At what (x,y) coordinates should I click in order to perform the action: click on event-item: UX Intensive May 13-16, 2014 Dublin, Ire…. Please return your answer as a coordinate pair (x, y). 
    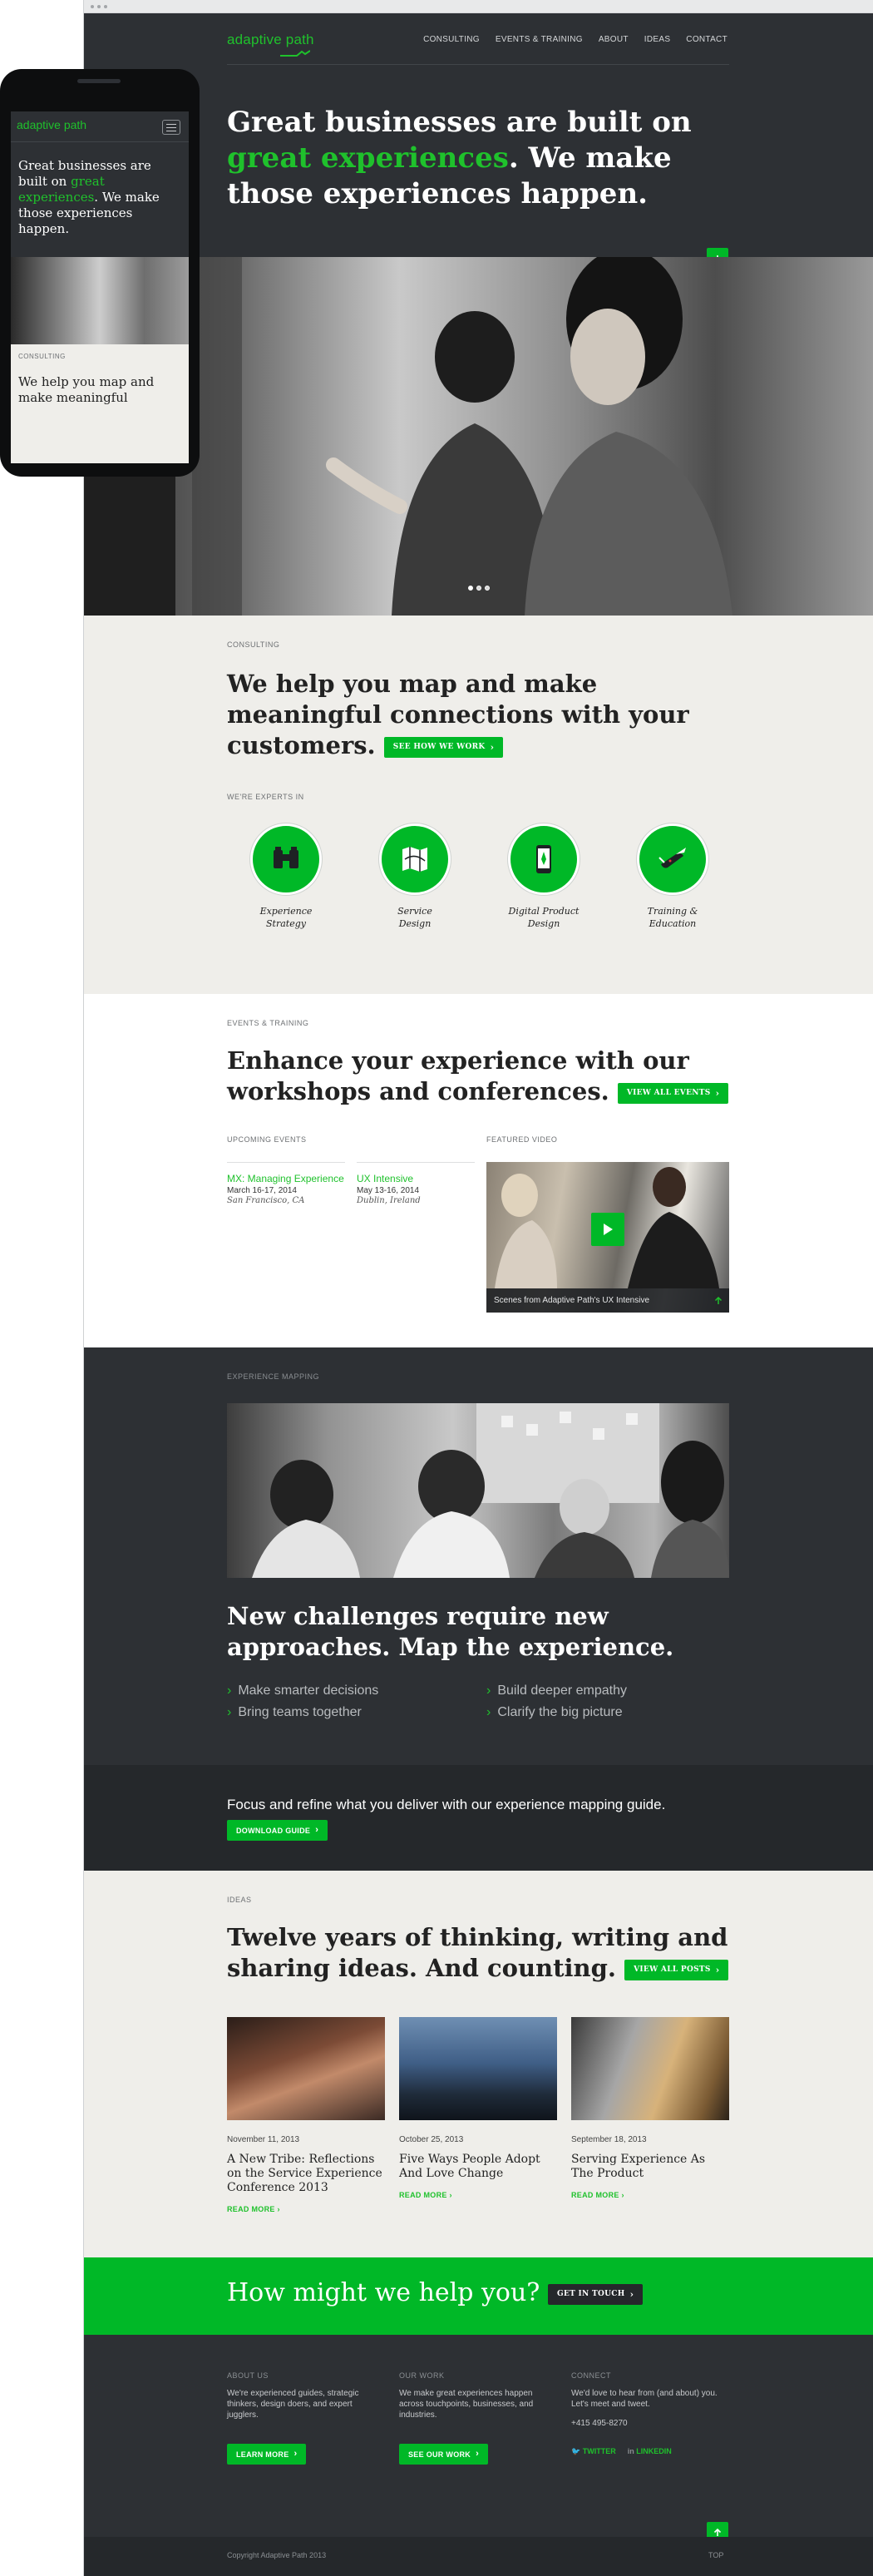
    Looking at the image, I should click on (416, 1183).